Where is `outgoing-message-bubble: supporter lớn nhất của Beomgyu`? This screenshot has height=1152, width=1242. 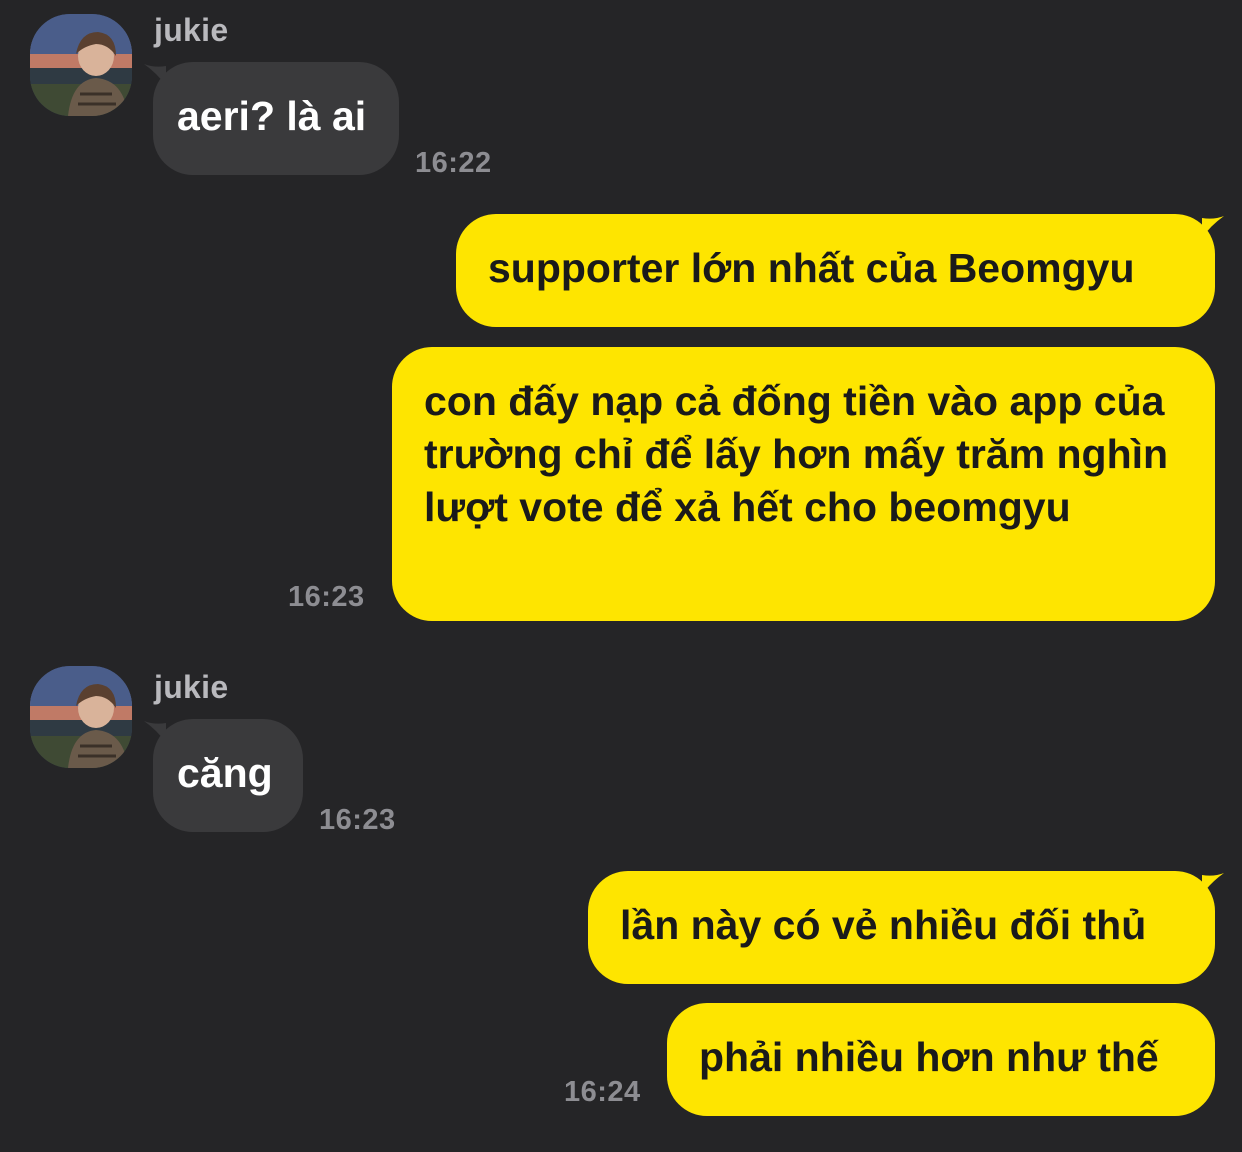 outgoing-message-bubble: supporter lớn nhất của Beomgyu is located at coordinates (835, 270).